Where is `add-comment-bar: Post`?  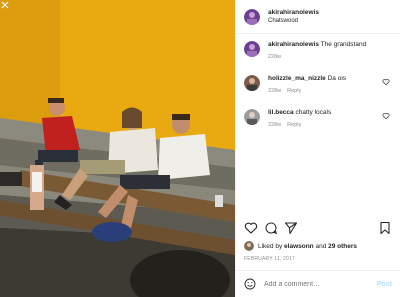
add-comment-bar: Post is located at coordinates (318, 283).